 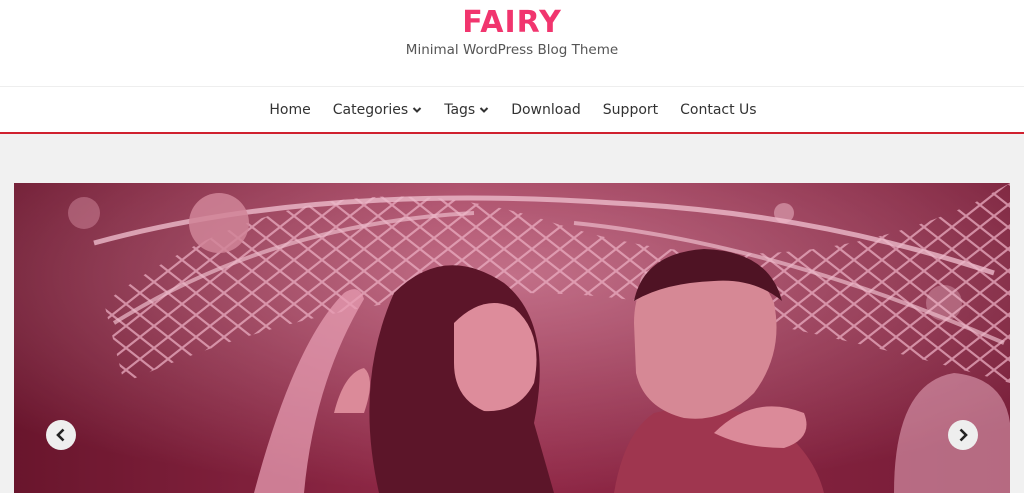 I want to click on chevron-left-icon, so click(x=60, y=435).